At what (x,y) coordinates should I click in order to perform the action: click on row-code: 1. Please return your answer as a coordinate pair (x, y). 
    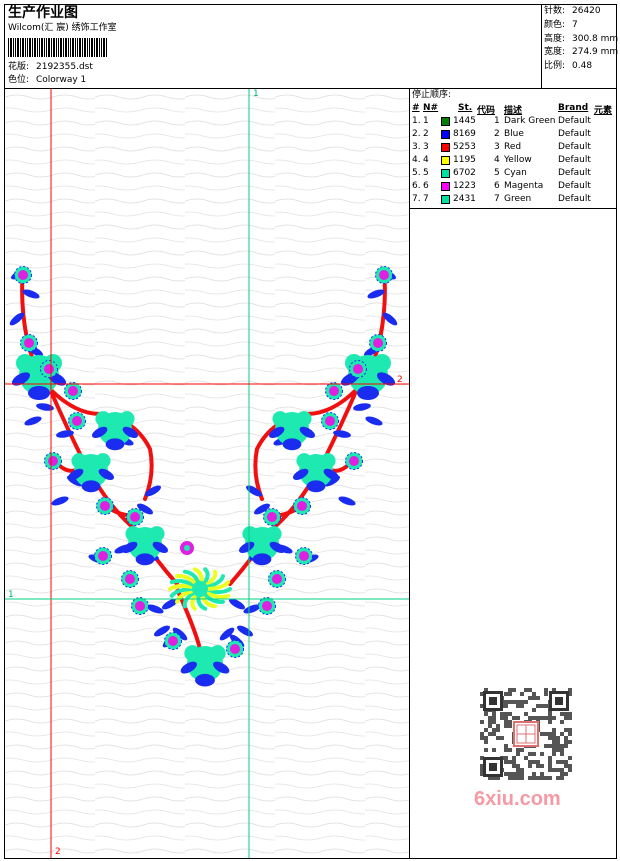
    Looking at the image, I should click on (497, 121).